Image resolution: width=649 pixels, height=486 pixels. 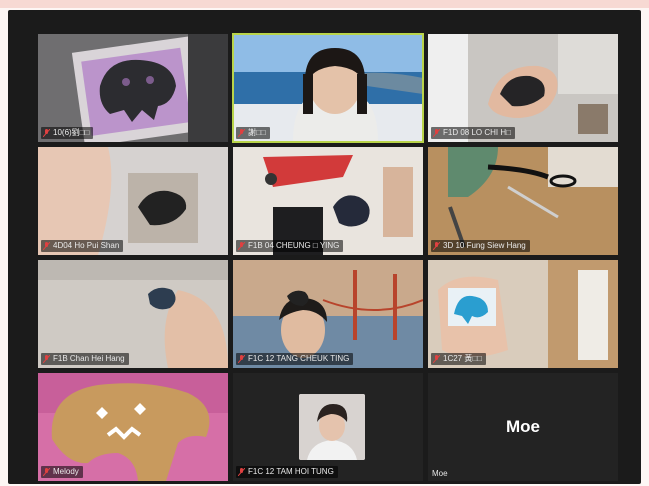 What do you see at coordinates (66, 471) in the screenshot?
I see `participant-name: Melody` at bounding box center [66, 471].